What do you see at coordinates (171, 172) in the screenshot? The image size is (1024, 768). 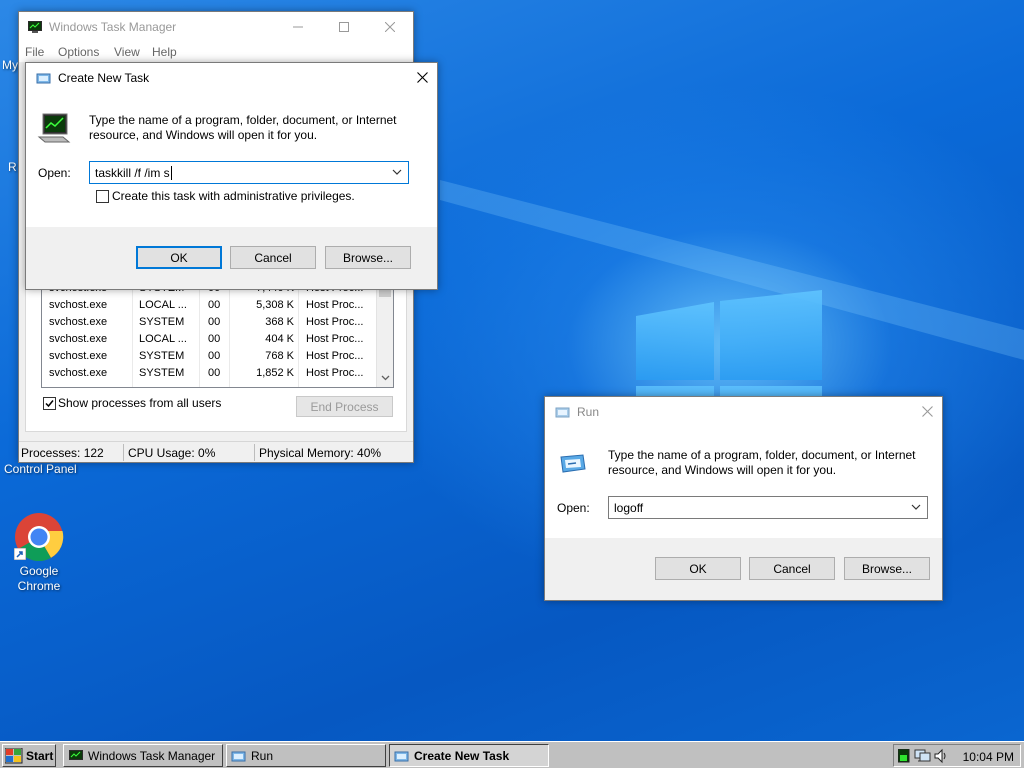 I see `text-cursor` at bounding box center [171, 172].